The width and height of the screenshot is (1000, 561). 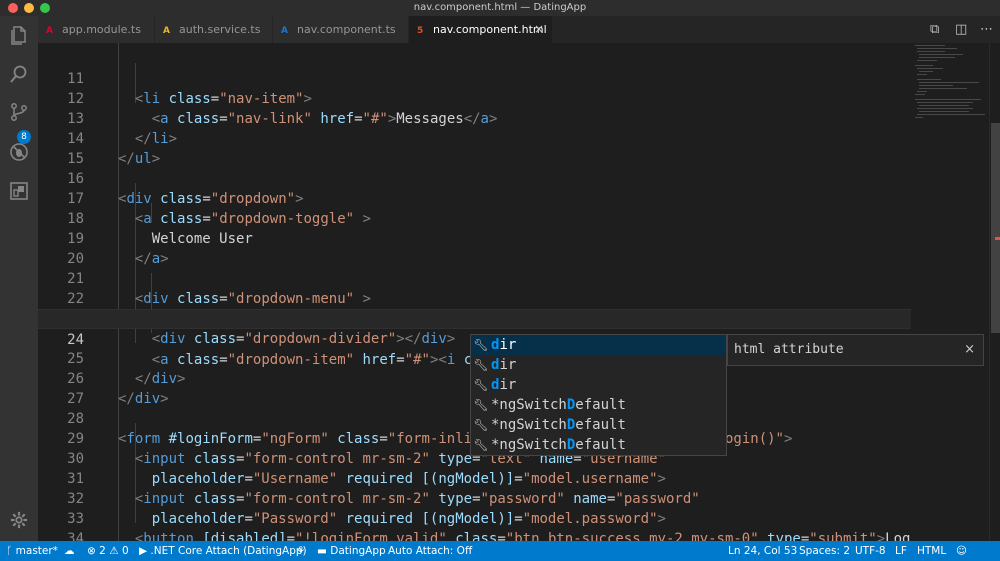 What do you see at coordinates (986, 29) in the screenshot?
I see `more-actions-icon: ⋯` at bounding box center [986, 29].